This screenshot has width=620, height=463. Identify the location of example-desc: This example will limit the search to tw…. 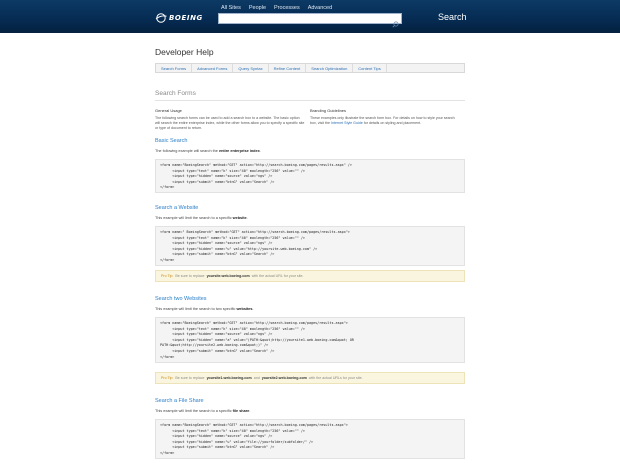
(204, 309).